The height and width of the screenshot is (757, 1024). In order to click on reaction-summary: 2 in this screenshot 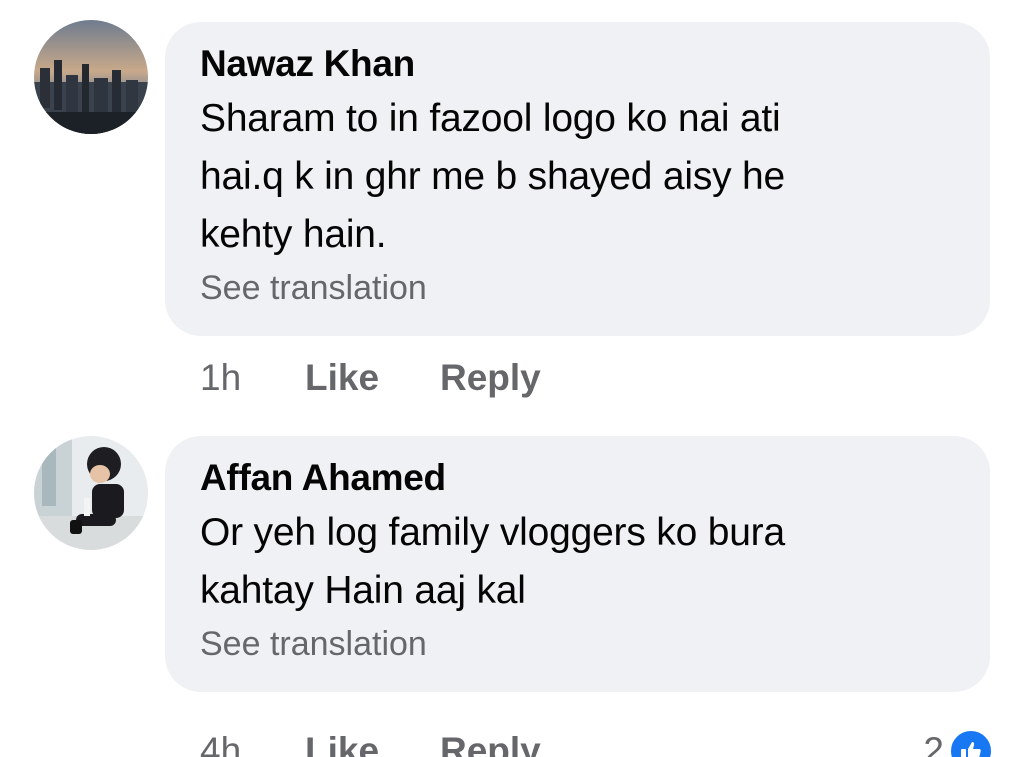, I will do `click(958, 742)`.